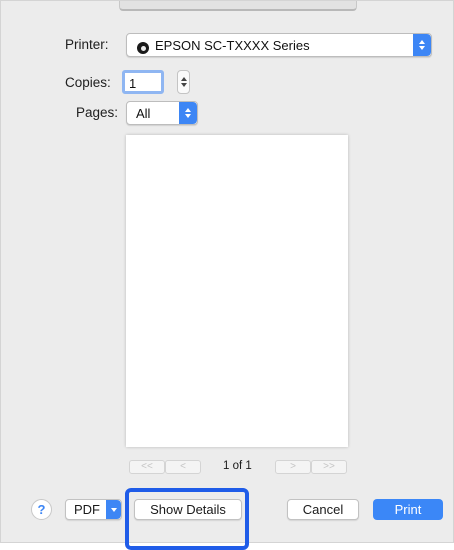 Image resolution: width=454 pixels, height=550 pixels. I want to click on previous-page-button: <, so click(183, 467).